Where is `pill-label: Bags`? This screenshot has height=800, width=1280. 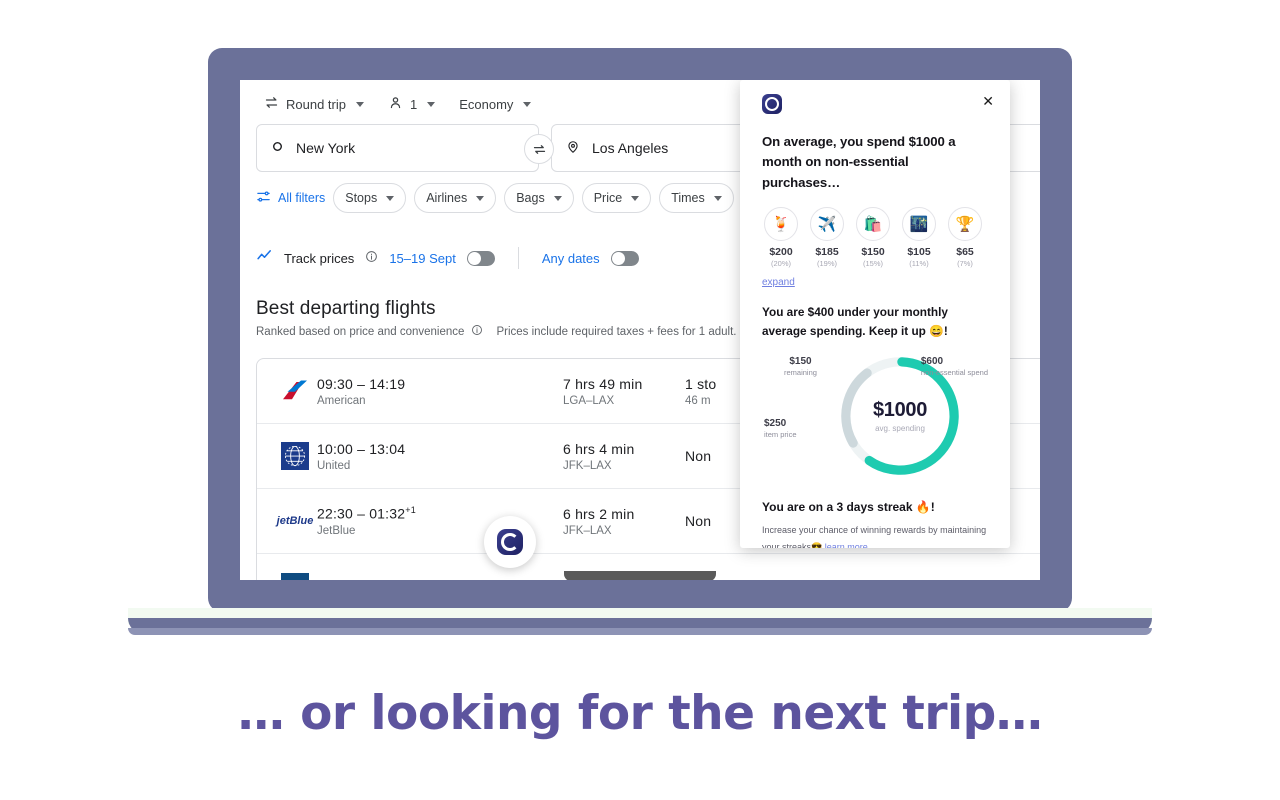 pill-label: Bags is located at coordinates (530, 198).